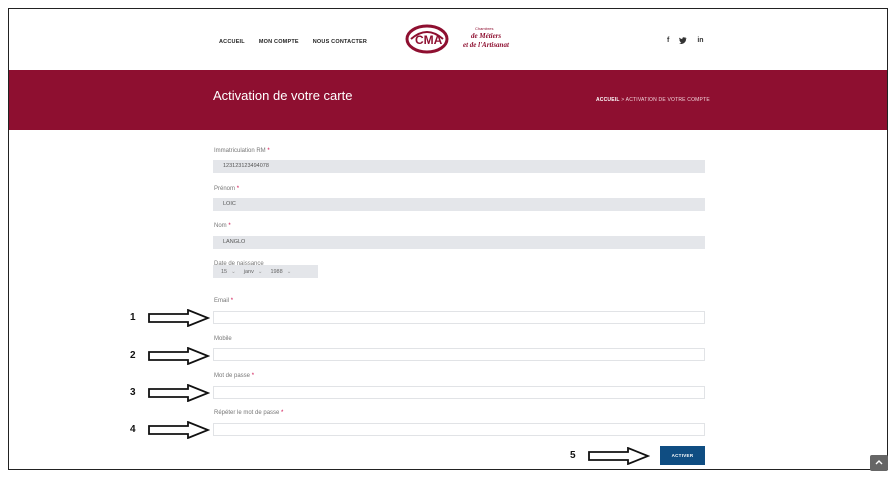 The width and height of the screenshot is (896, 477). What do you see at coordinates (249, 413) in the screenshot?
I see `password-confirm-label: Répéter le mot de passe *` at bounding box center [249, 413].